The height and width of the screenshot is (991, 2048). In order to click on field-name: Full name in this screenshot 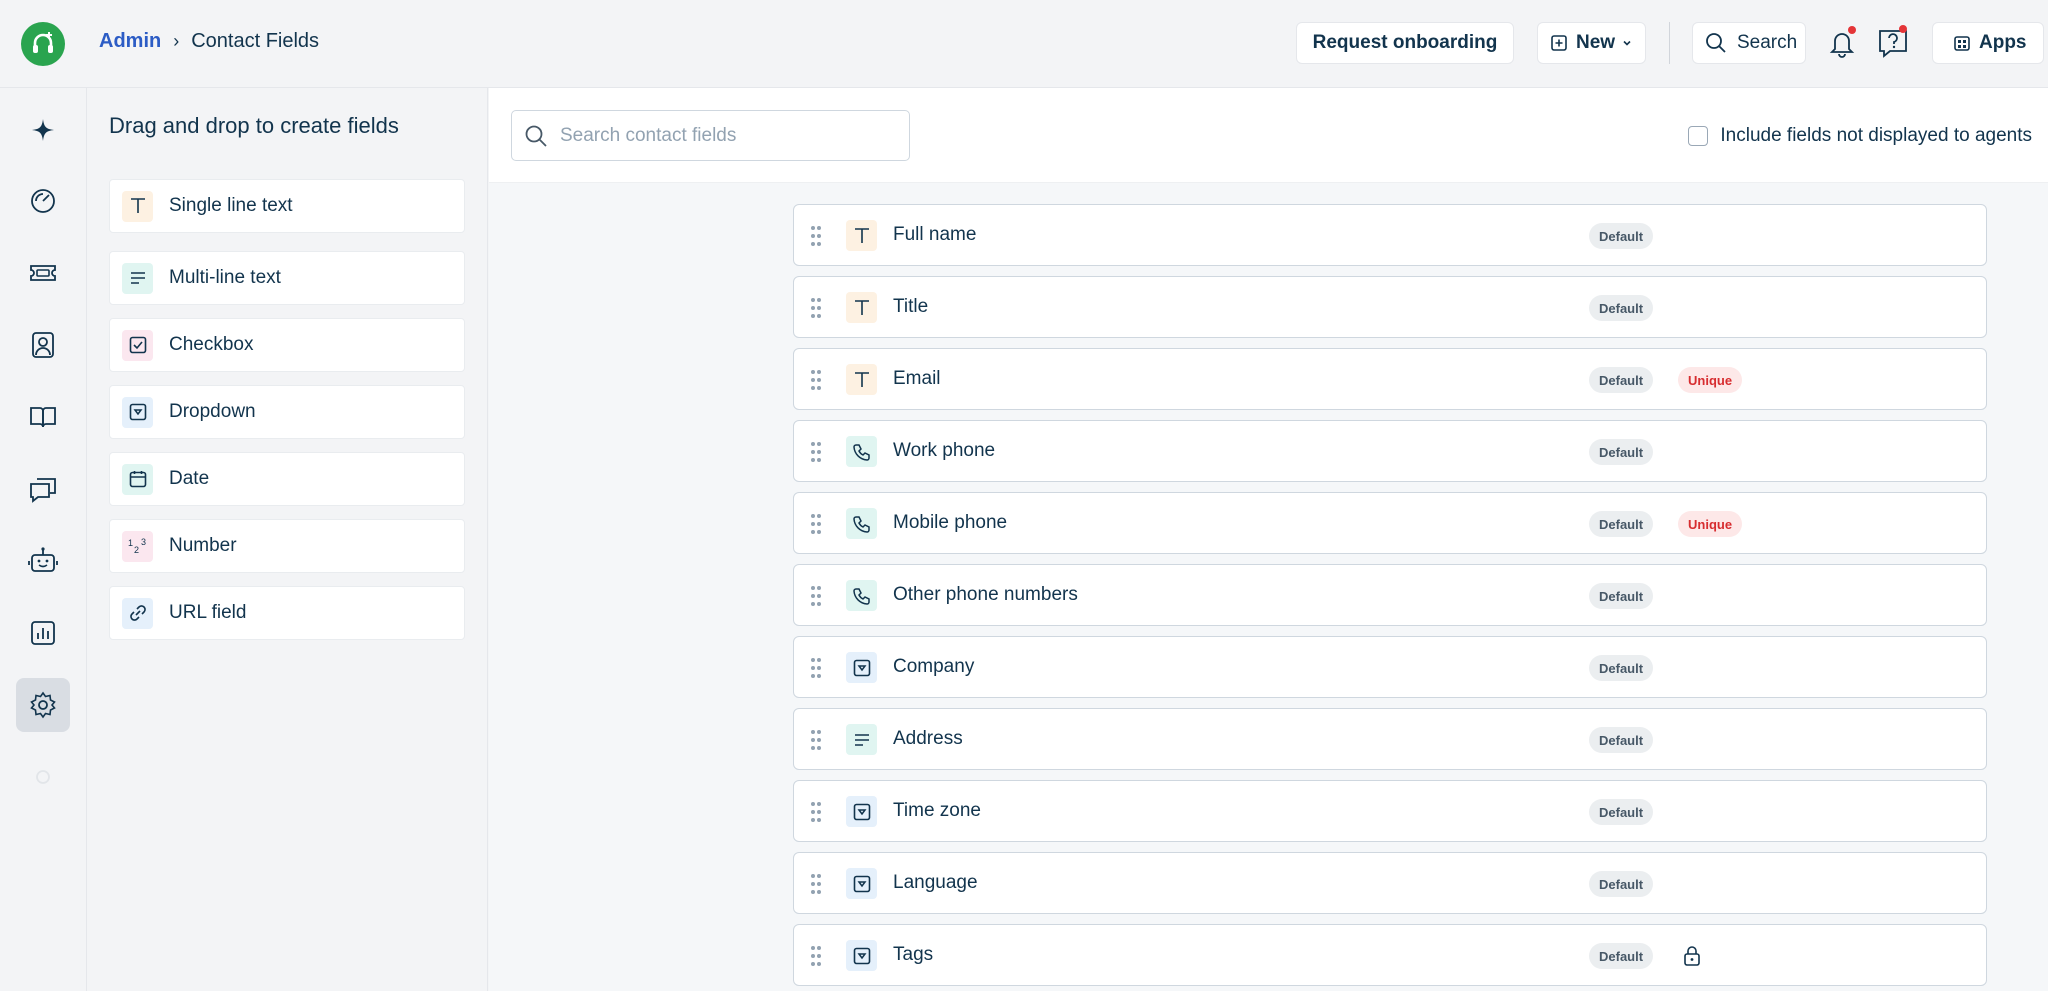, I will do `click(935, 234)`.